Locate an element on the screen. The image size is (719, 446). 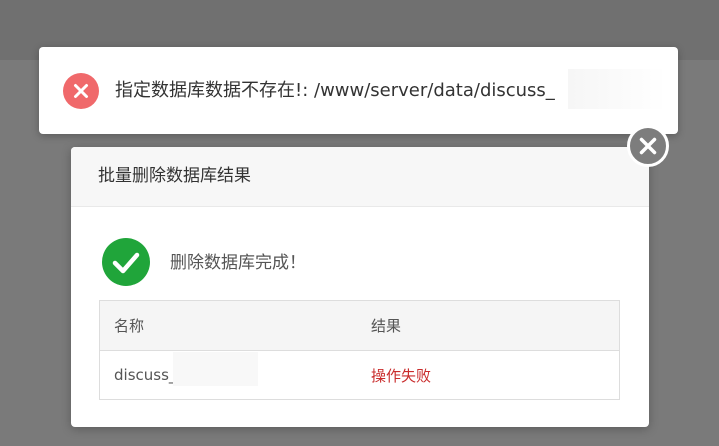
close-button is located at coordinates (648, 146).